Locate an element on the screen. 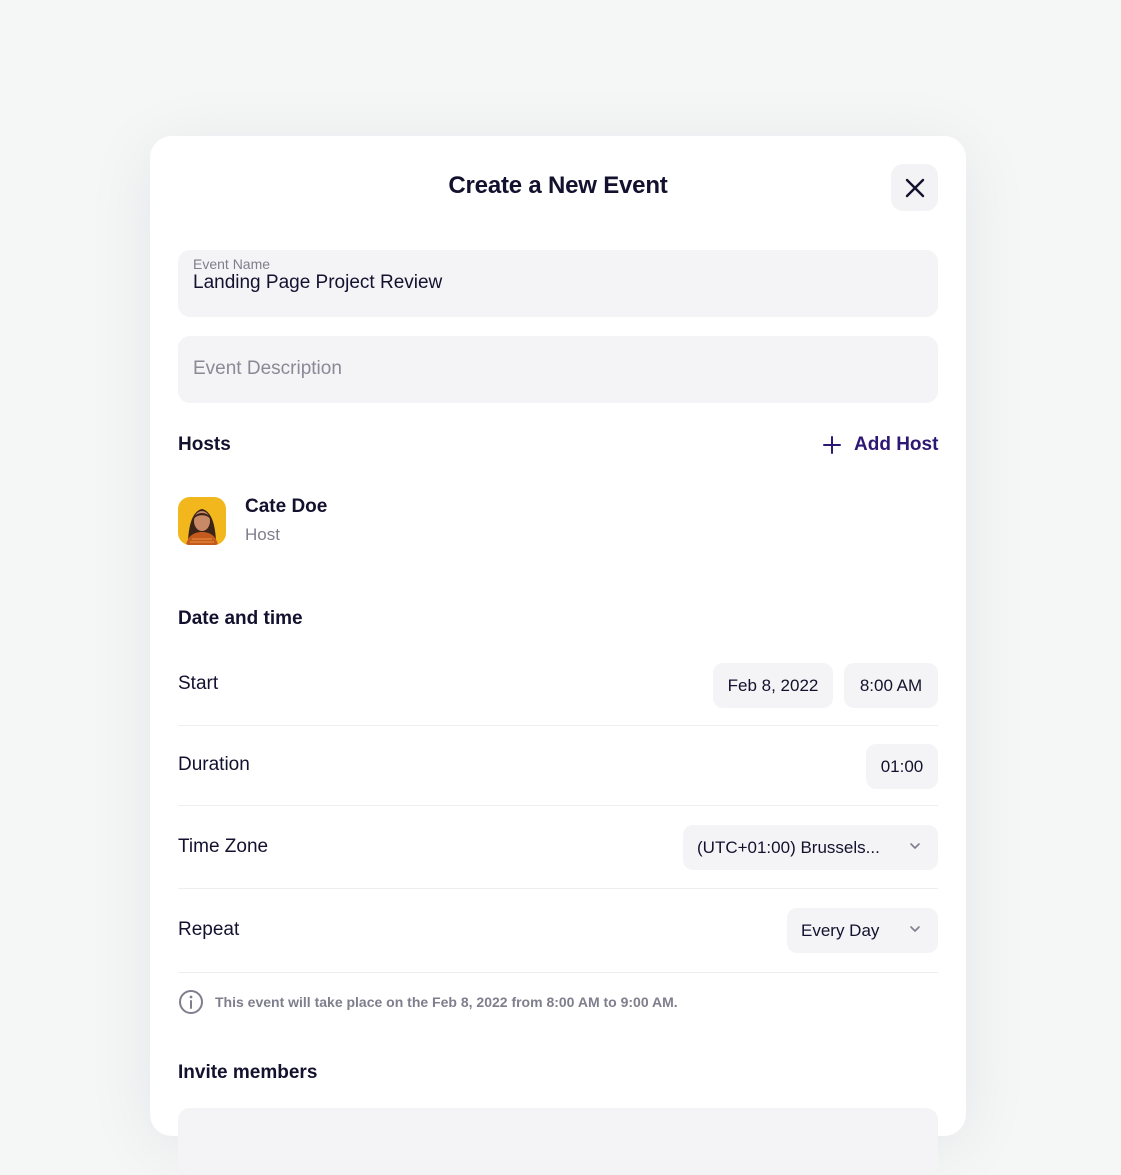 Image resolution: width=1121 pixels, height=1175 pixels. event-description-field: Event Description is located at coordinates (558, 369).